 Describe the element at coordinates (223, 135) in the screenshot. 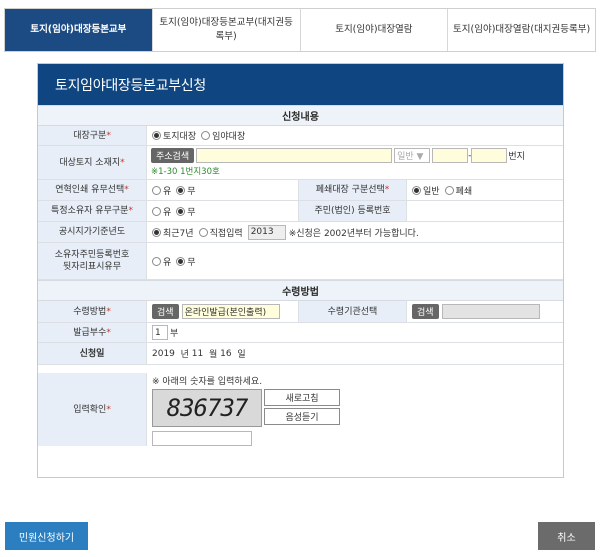

I see `radio-forest-ledger: 임야대장` at that location.